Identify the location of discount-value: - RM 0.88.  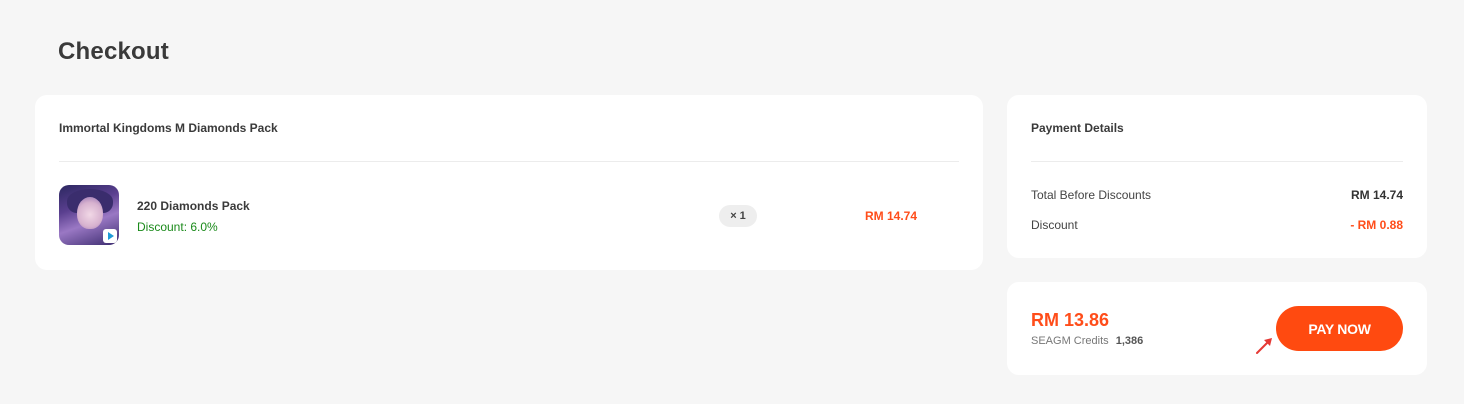
(1376, 225).